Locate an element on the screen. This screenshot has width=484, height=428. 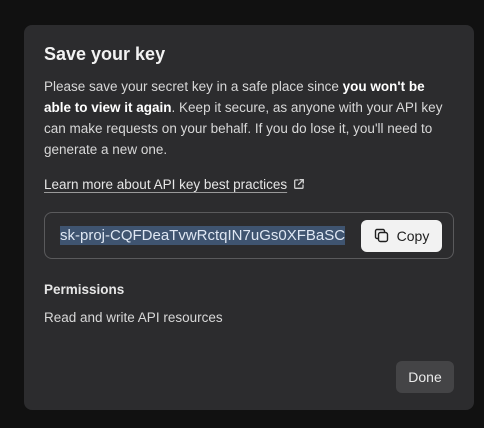
copy-button: Copy is located at coordinates (401, 235).